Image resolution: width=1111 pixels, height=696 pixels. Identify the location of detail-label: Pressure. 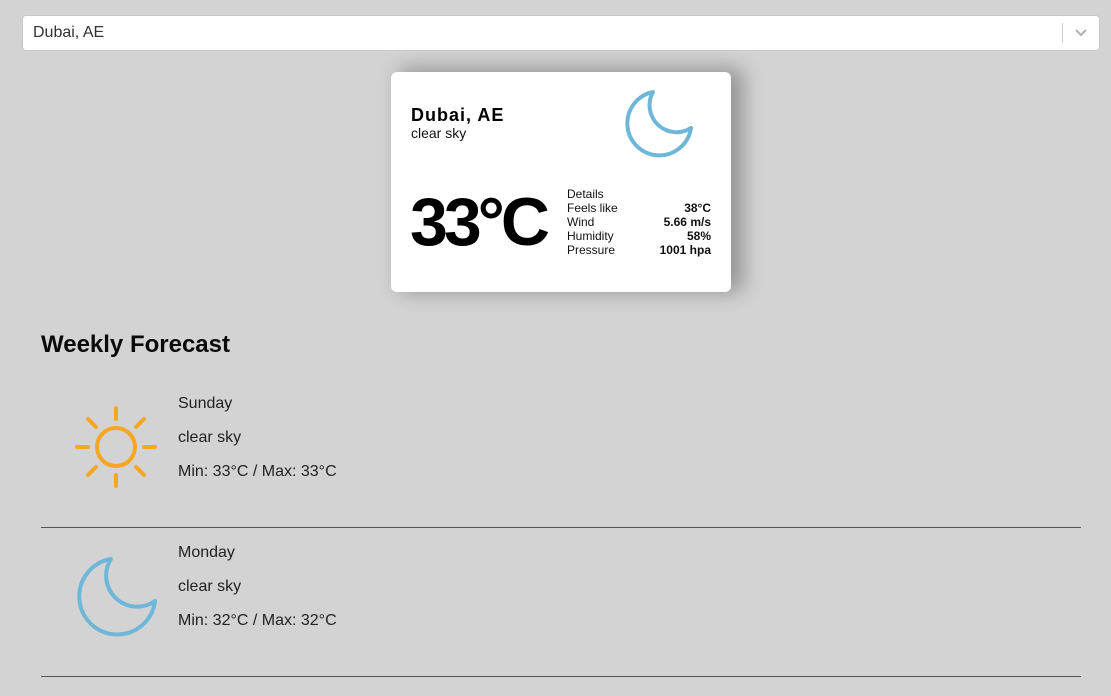
(591, 250).